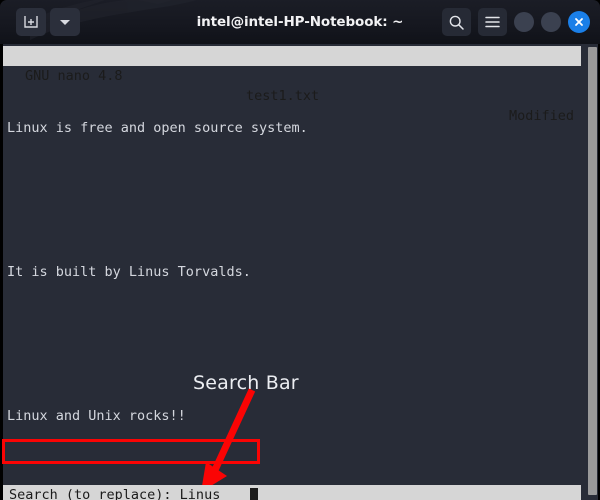  I want to click on new-tab-icon, so click(31, 22).